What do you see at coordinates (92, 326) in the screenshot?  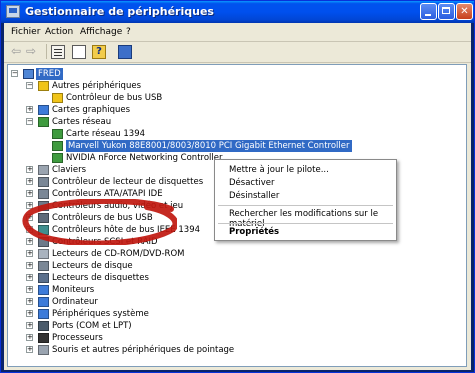 I see `tree-row-label: Ports (COM et LPT)` at bounding box center [92, 326].